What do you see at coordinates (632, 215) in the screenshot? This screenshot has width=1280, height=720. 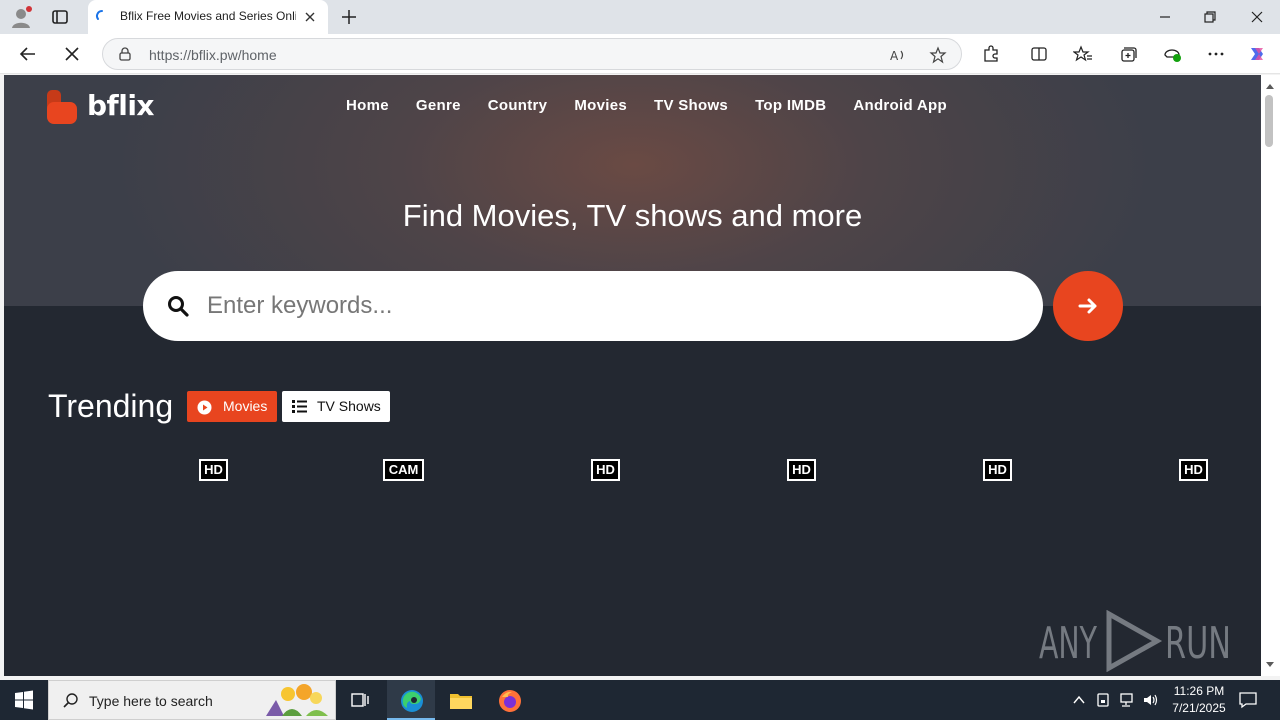 I see `hero-title: Find Movies, TV shows and more` at bounding box center [632, 215].